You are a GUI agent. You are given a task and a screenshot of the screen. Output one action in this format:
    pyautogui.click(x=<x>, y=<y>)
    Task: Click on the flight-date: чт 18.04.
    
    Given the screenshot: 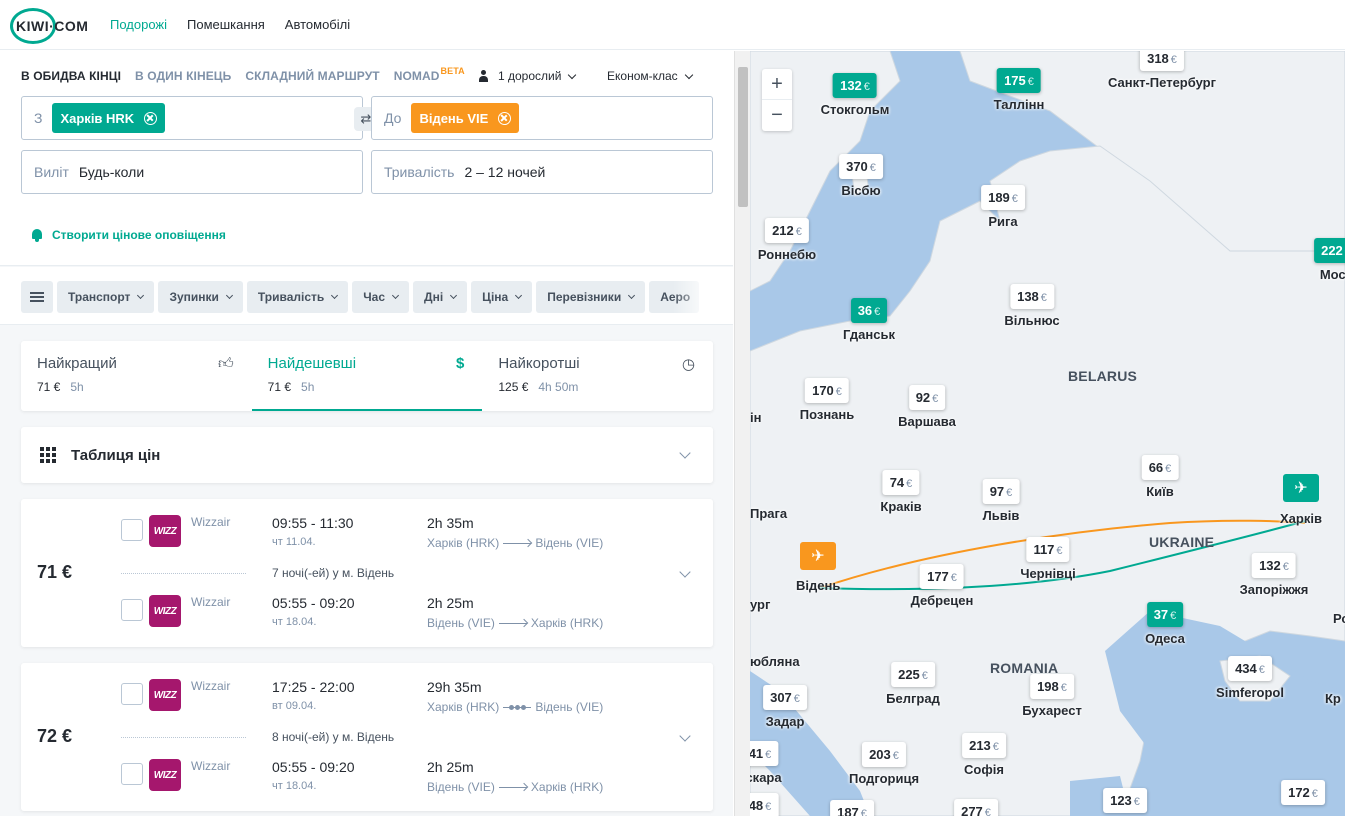 What is the action you would take?
    pyautogui.click(x=294, y=622)
    